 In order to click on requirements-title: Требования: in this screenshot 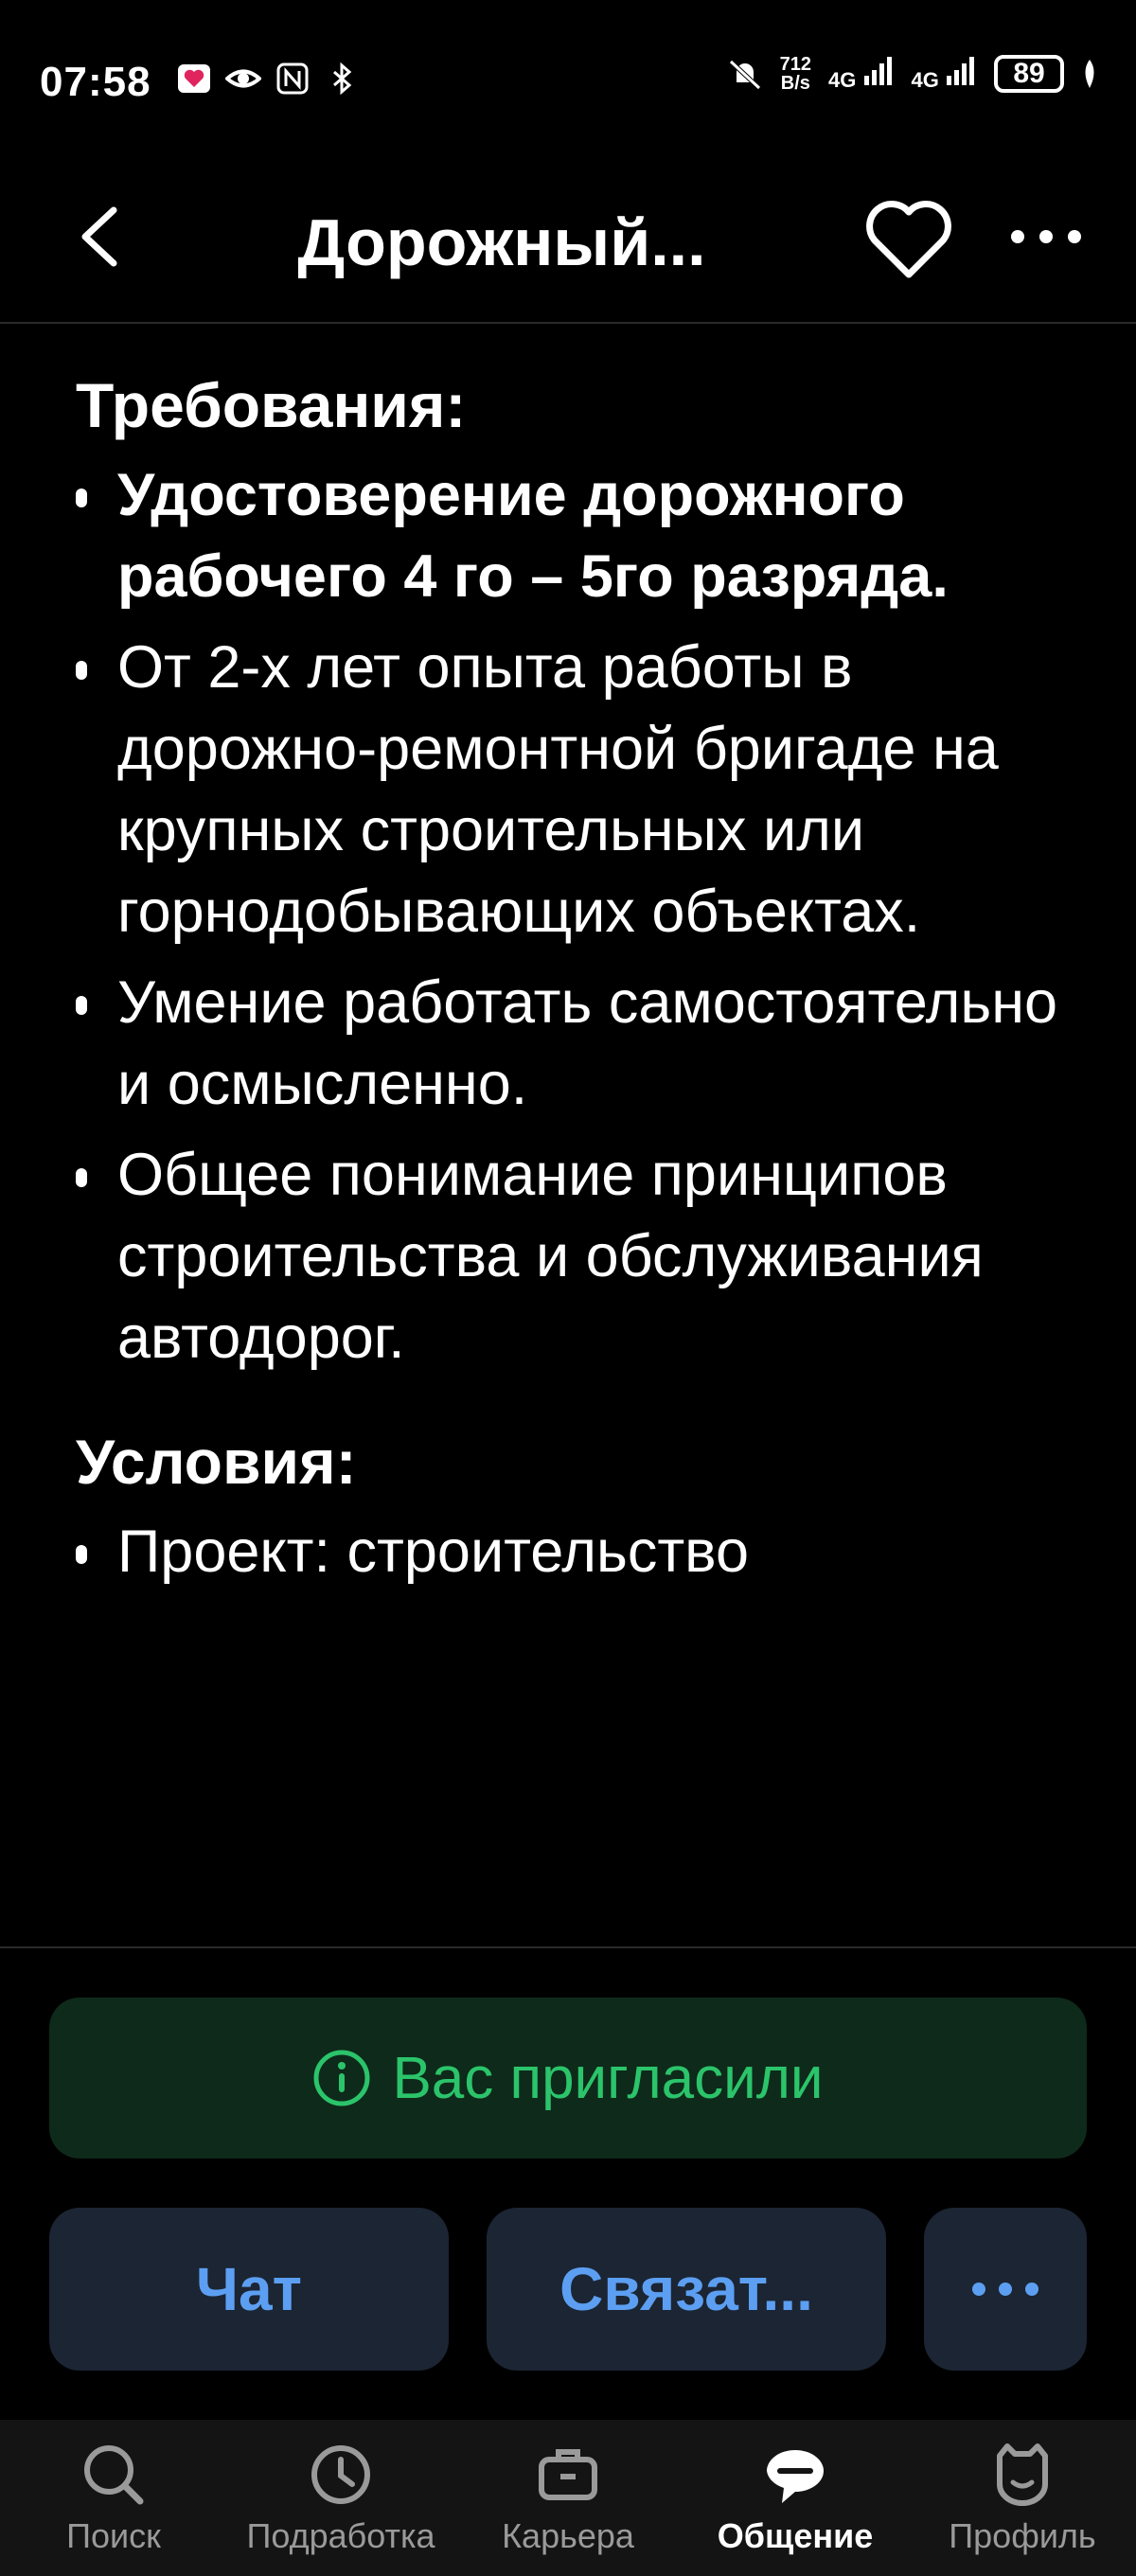, I will do `click(271, 405)`.